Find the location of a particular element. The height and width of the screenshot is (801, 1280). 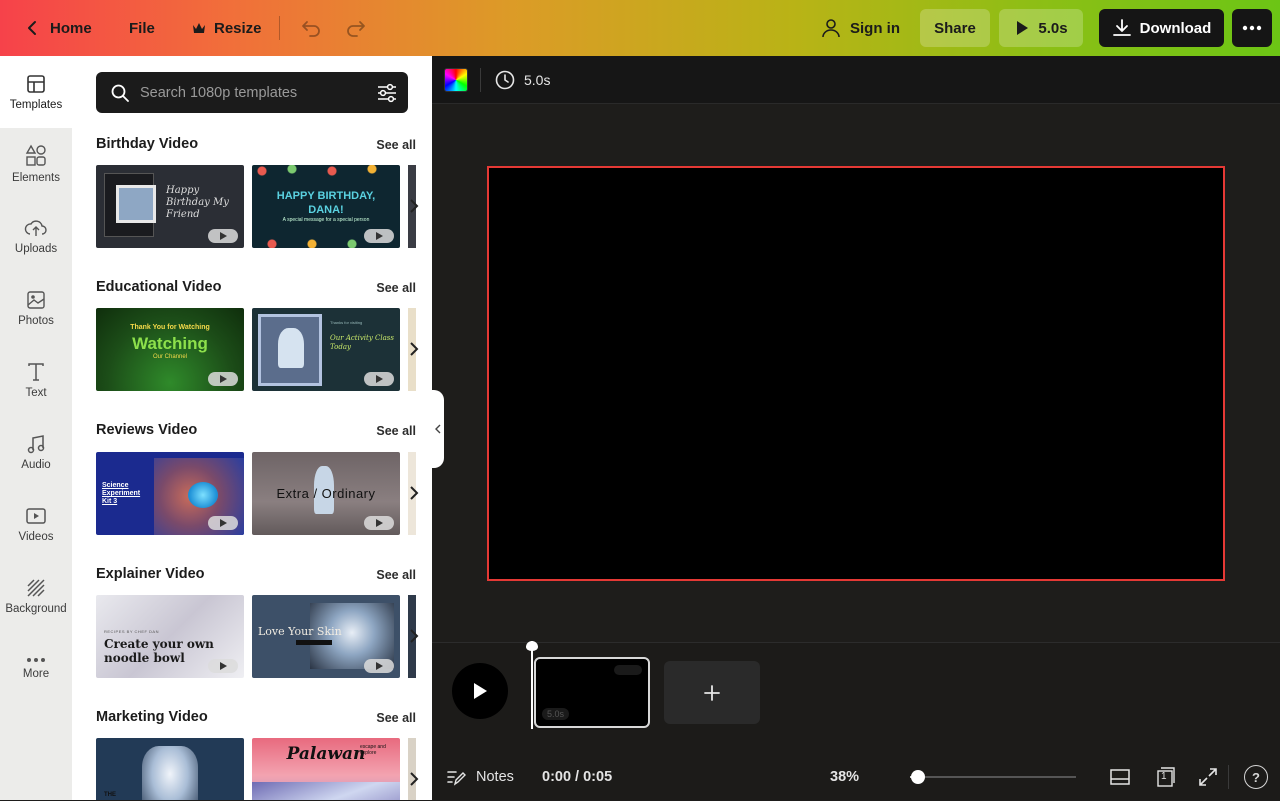

present-play-button: 5.0s is located at coordinates (1041, 28).